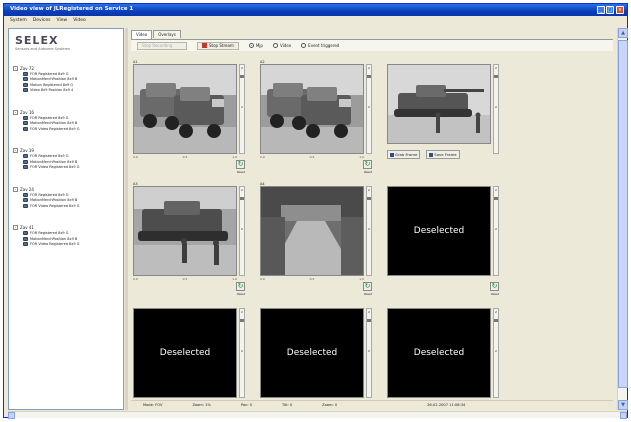  What do you see at coordinates (42, 49) in the screenshot?
I see `logo-tagline: Sensors and Airborne Systems` at bounding box center [42, 49].